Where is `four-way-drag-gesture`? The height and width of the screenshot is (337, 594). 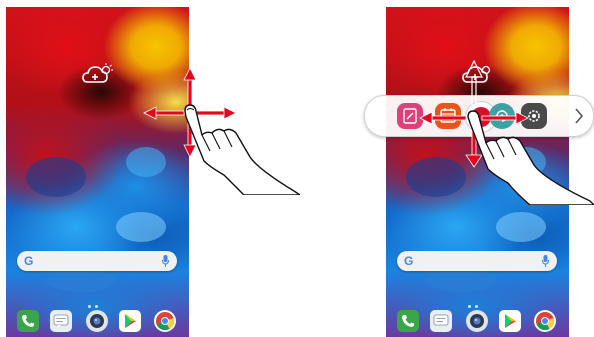
four-way-drag-gesture is located at coordinates (221, 131).